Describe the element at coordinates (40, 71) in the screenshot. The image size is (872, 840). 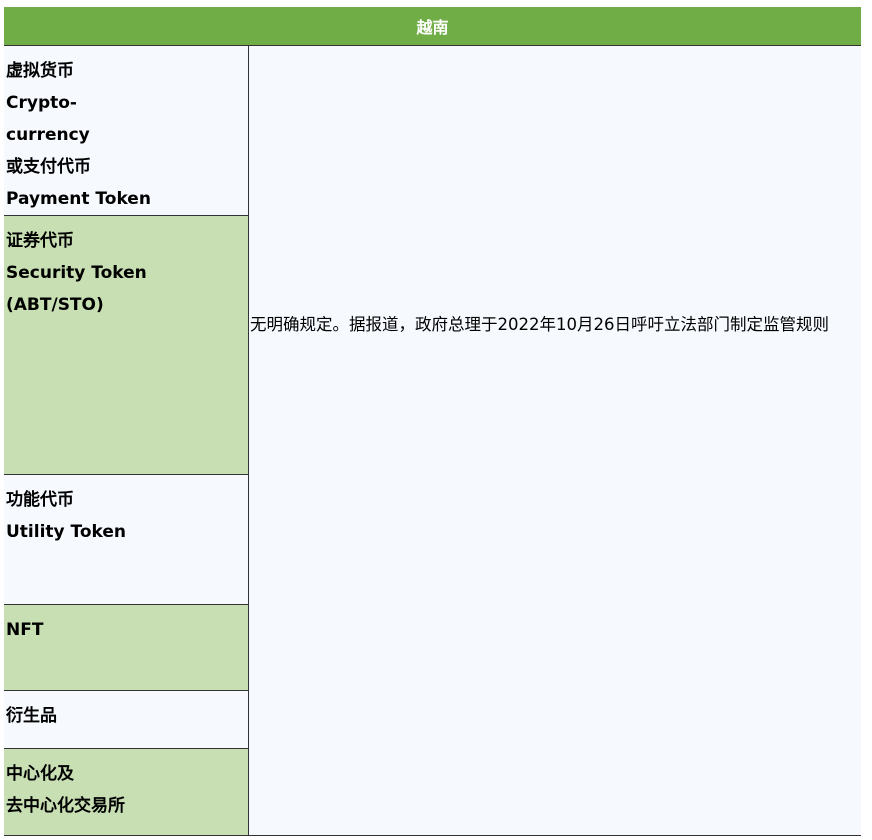
I see `category-label: 虚拟货币` at that location.